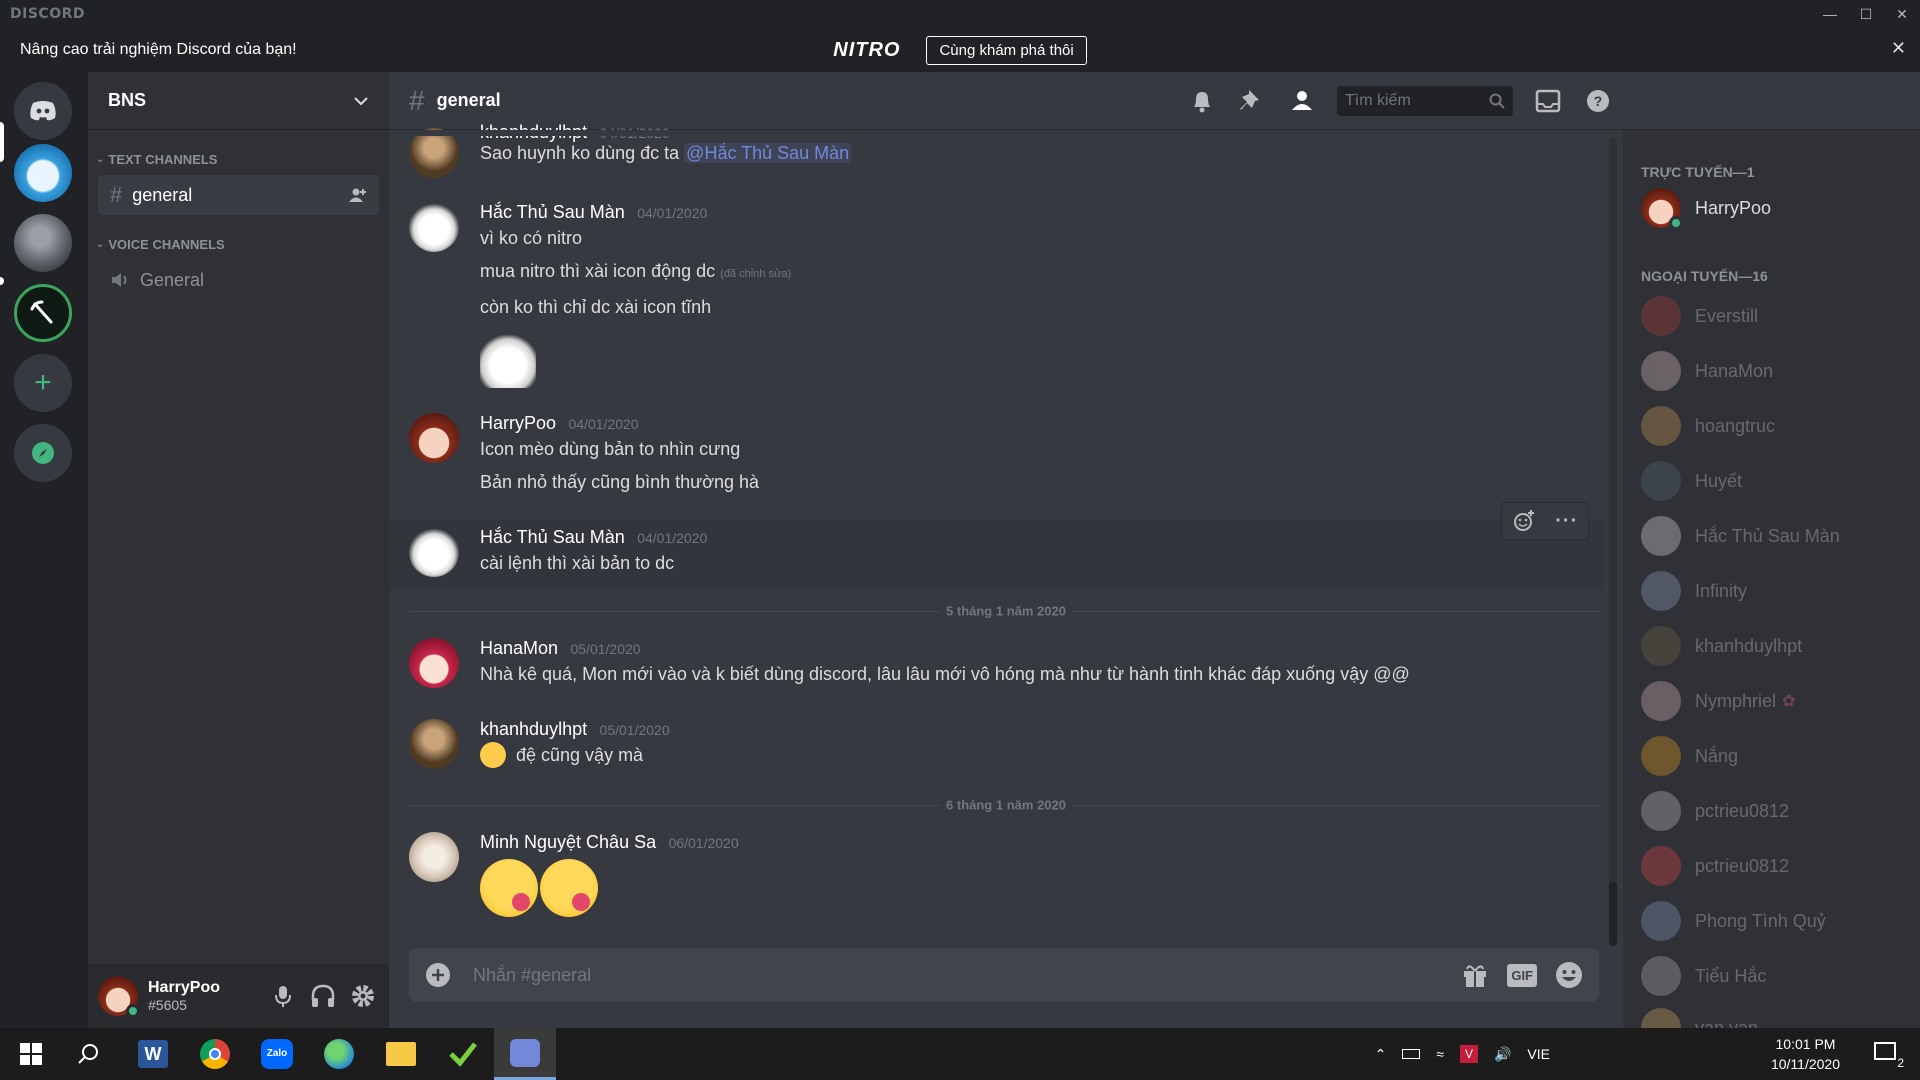  Describe the element at coordinates (215, 1054) in the screenshot. I see `chrome-app-icon` at that location.